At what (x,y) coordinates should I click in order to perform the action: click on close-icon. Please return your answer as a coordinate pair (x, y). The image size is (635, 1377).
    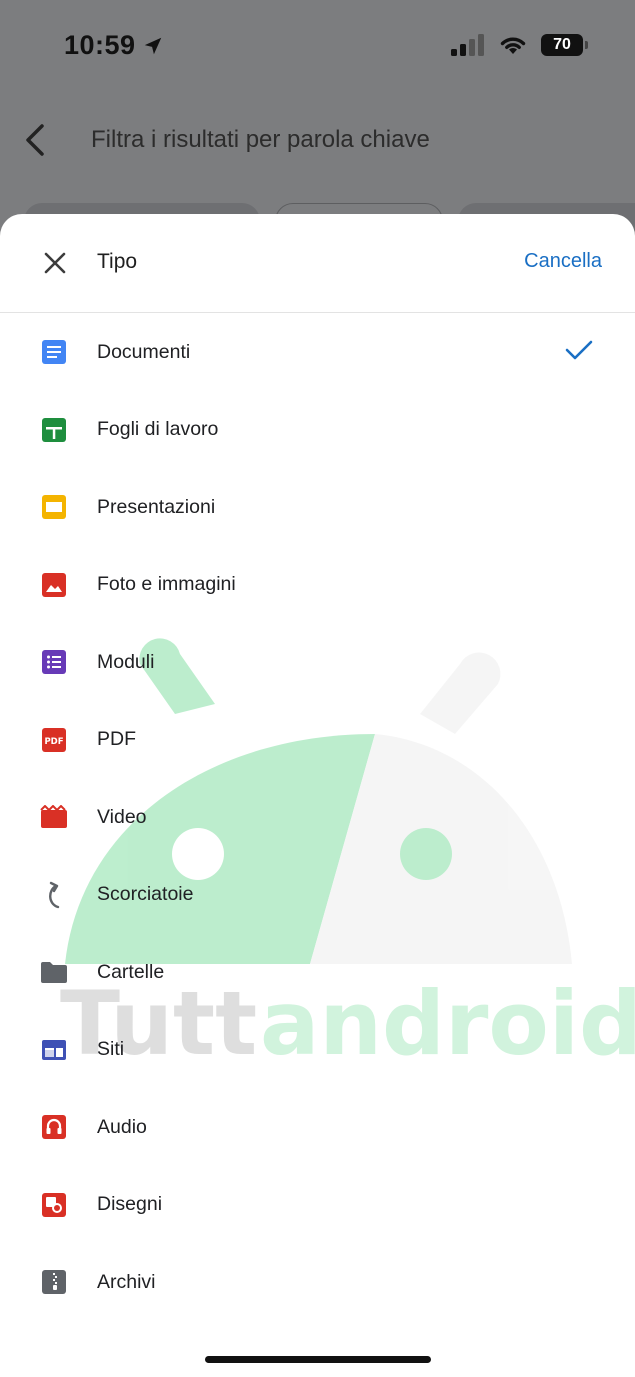
    Looking at the image, I should click on (55, 263).